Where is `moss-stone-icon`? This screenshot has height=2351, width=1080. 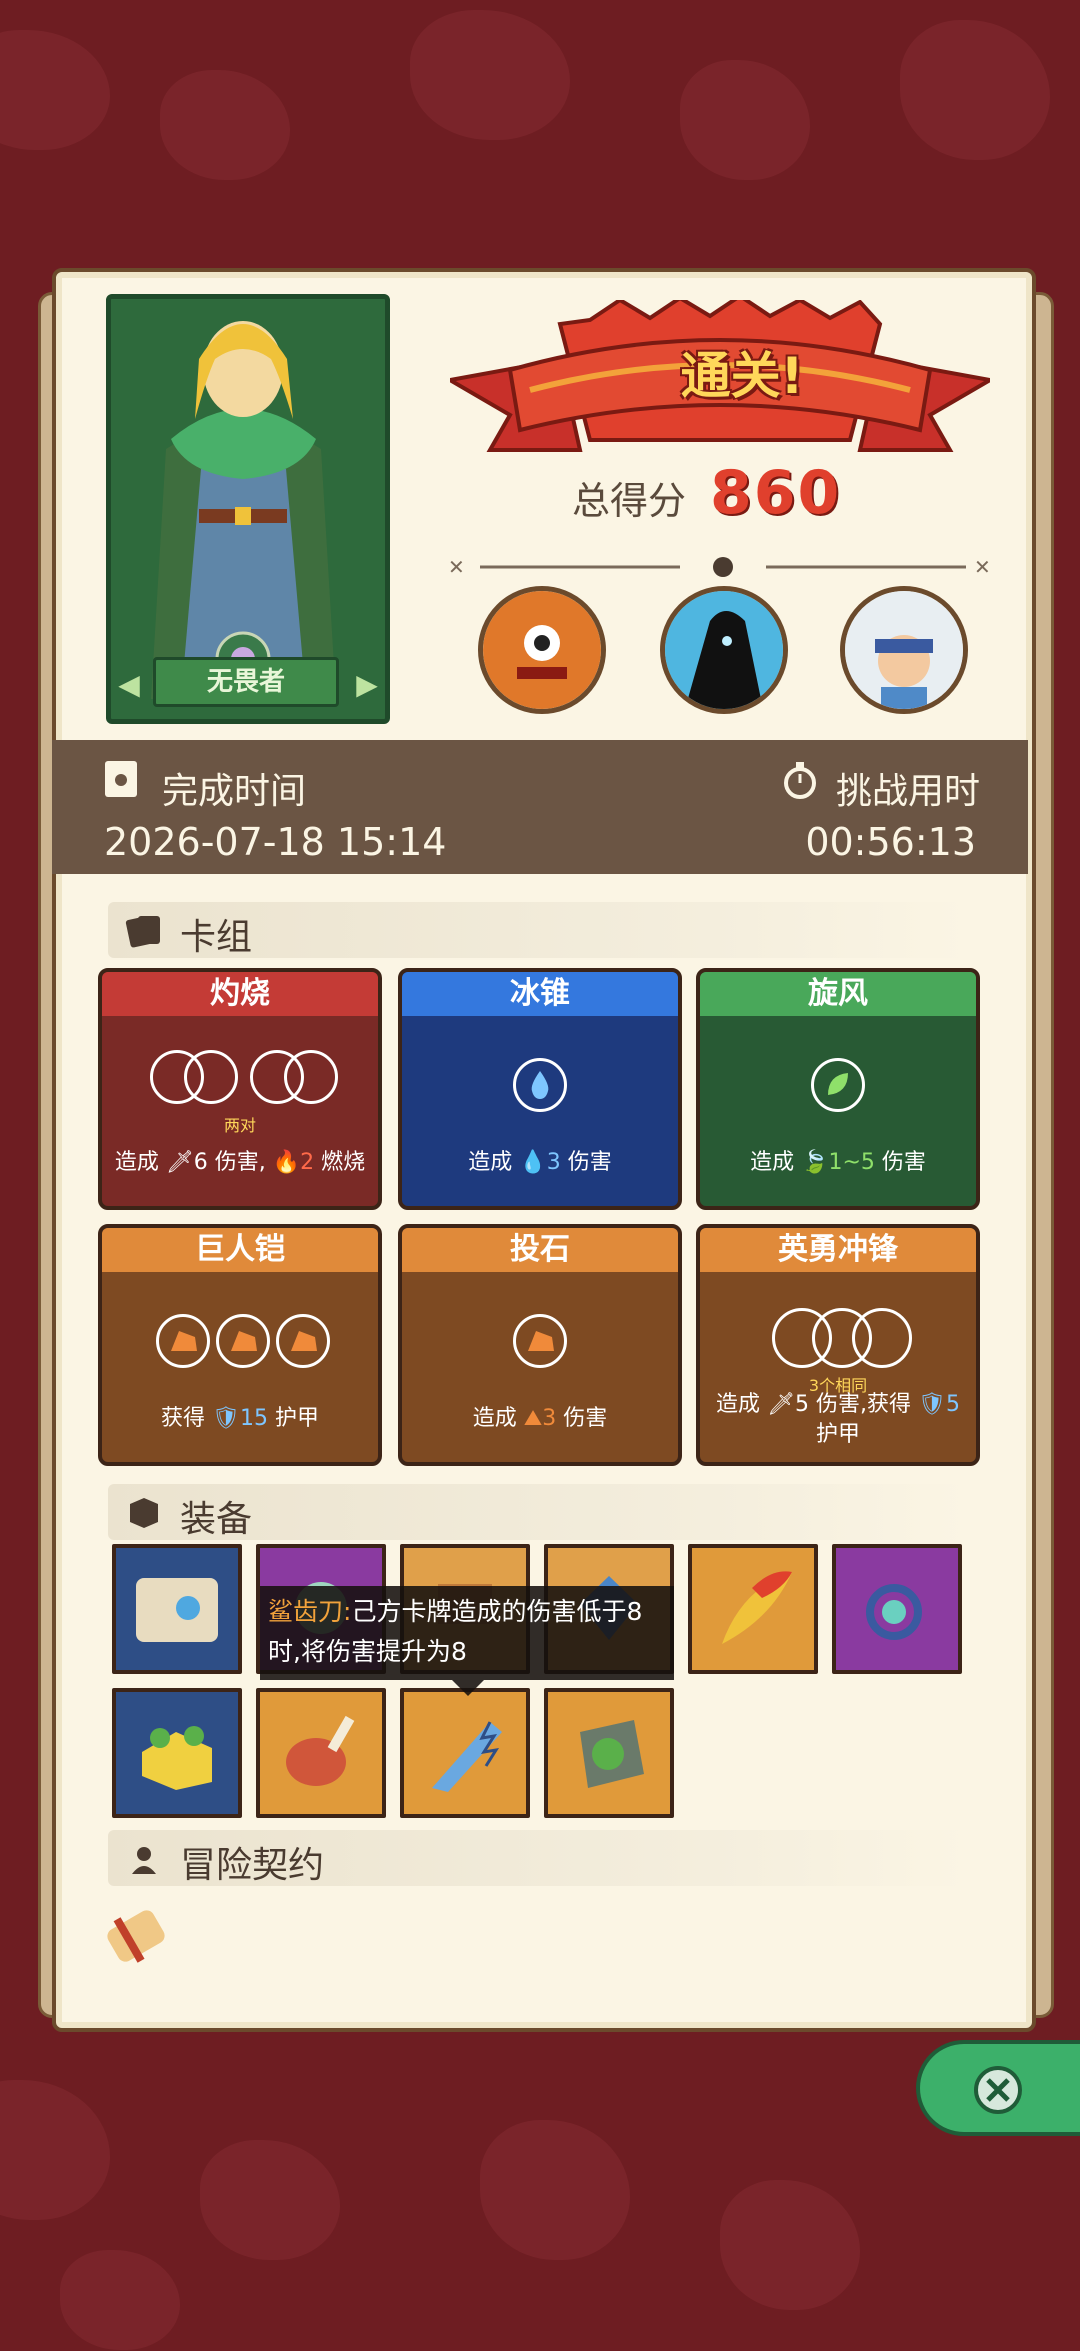 moss-stone-icon is located at coordinates (609, 1753).